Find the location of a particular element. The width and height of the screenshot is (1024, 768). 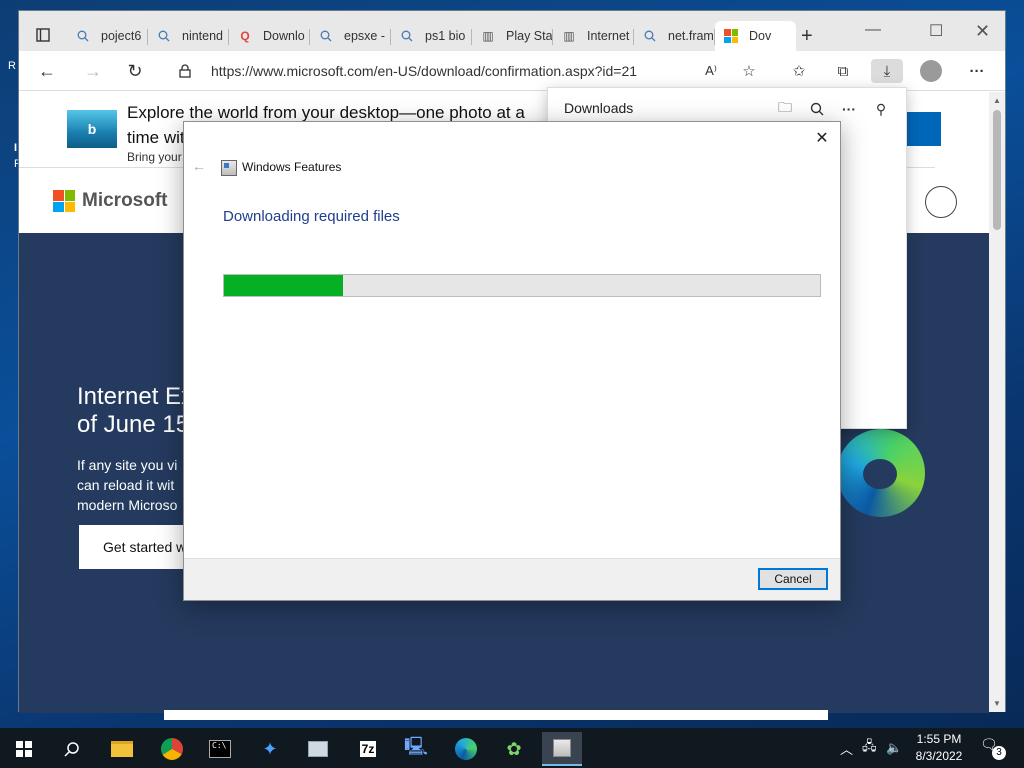

chevron-up-icon: ︿ is located at coordinates (847, 749).